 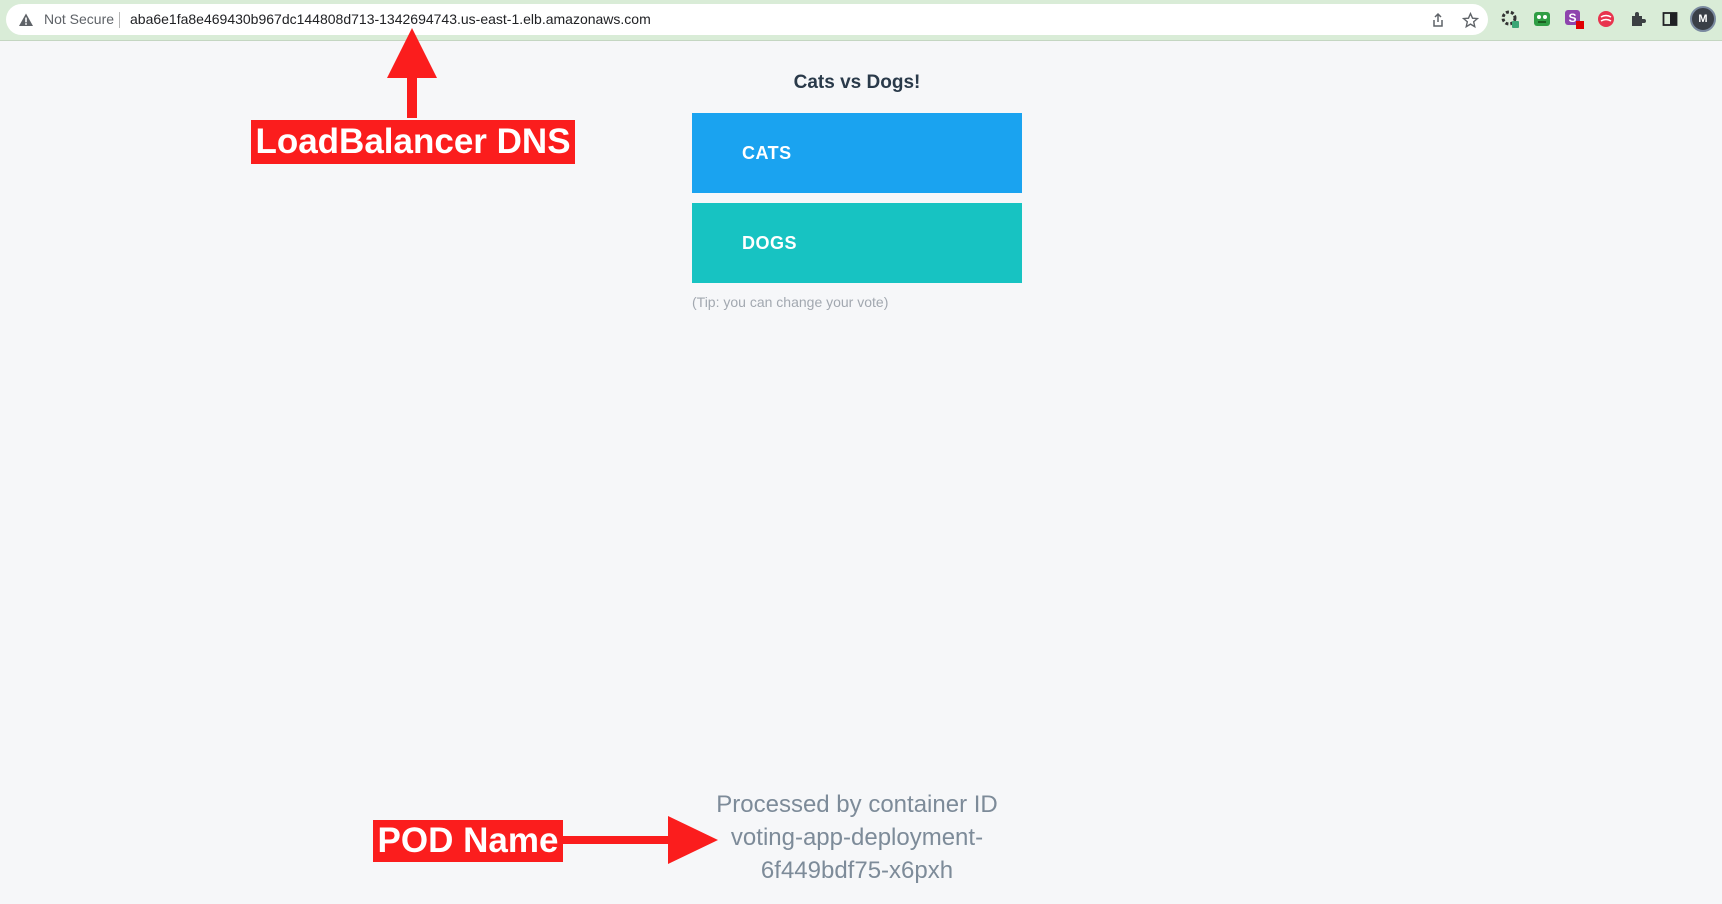 I want to click on vote-dogs-button: DOGS, so click(x=857, y=243).